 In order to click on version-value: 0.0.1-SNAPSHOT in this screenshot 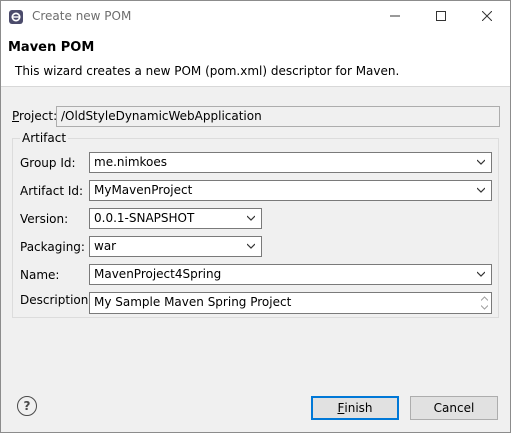, I will do `click(144, 218)`.